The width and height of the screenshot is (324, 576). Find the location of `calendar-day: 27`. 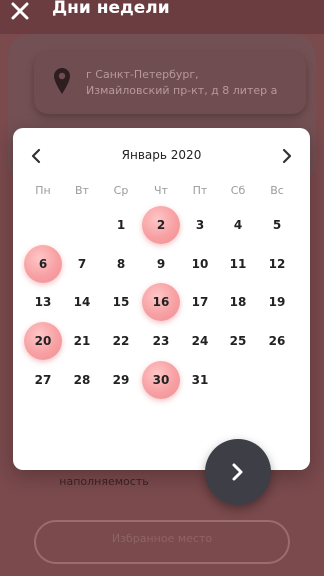

calendar-day: 27 is located at coordinates (43, 380).